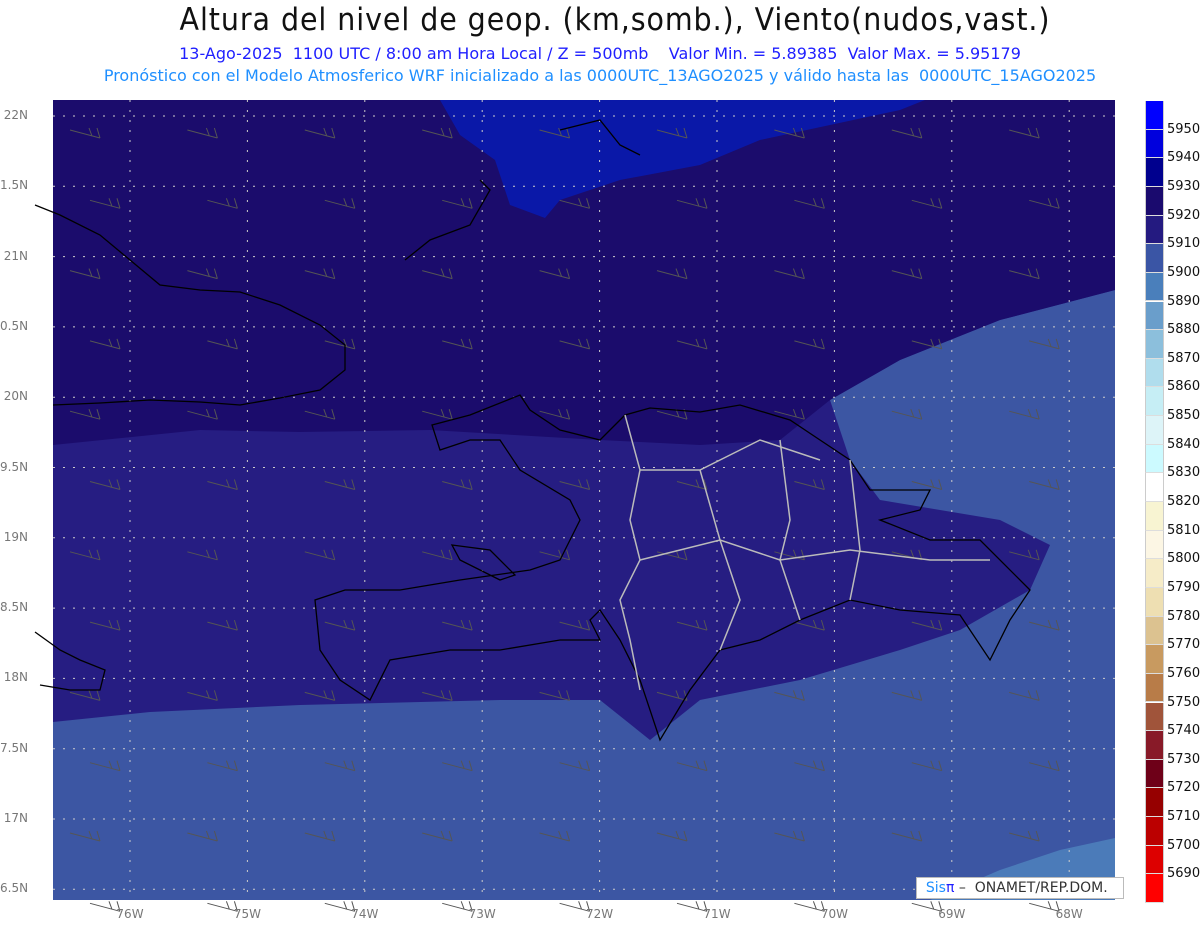 The image size is (1200, 927). I want to click on colorbar-label: 5750, so click(1183, 702).